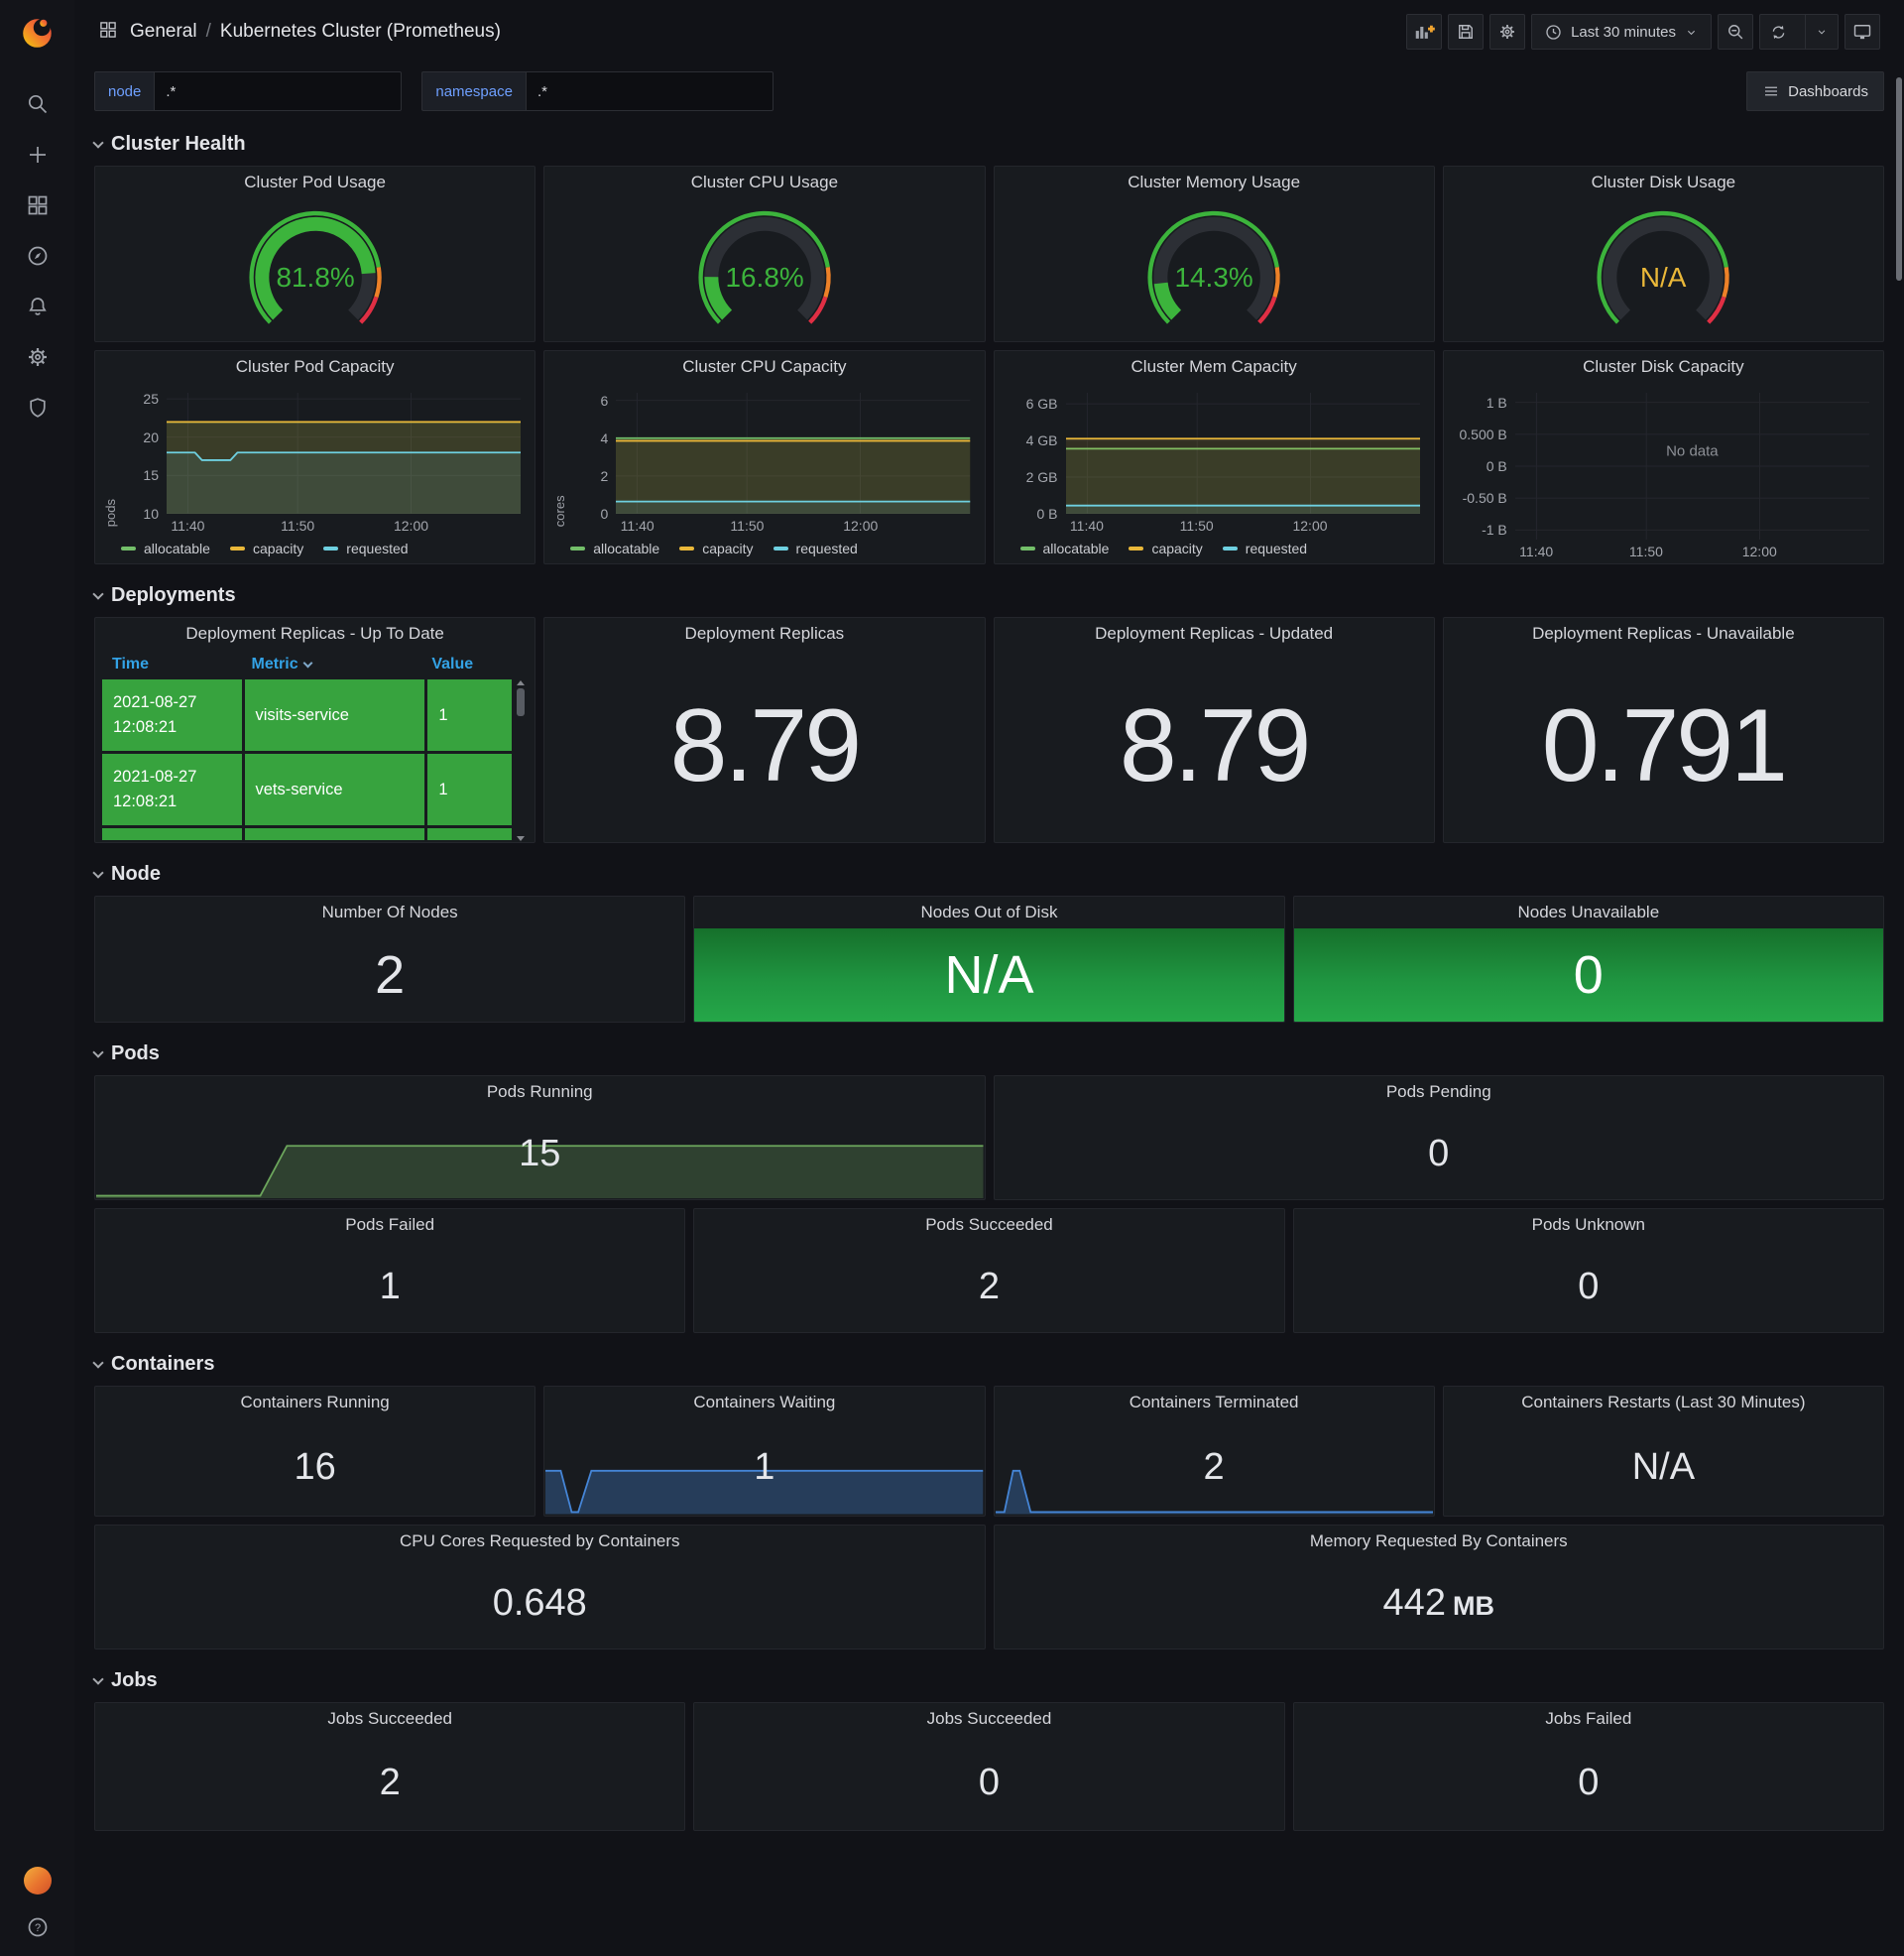 This screenshot has height=1956, width=1904. I want to click on dashboards-button-label: Dashboards, so click(1828, 91).